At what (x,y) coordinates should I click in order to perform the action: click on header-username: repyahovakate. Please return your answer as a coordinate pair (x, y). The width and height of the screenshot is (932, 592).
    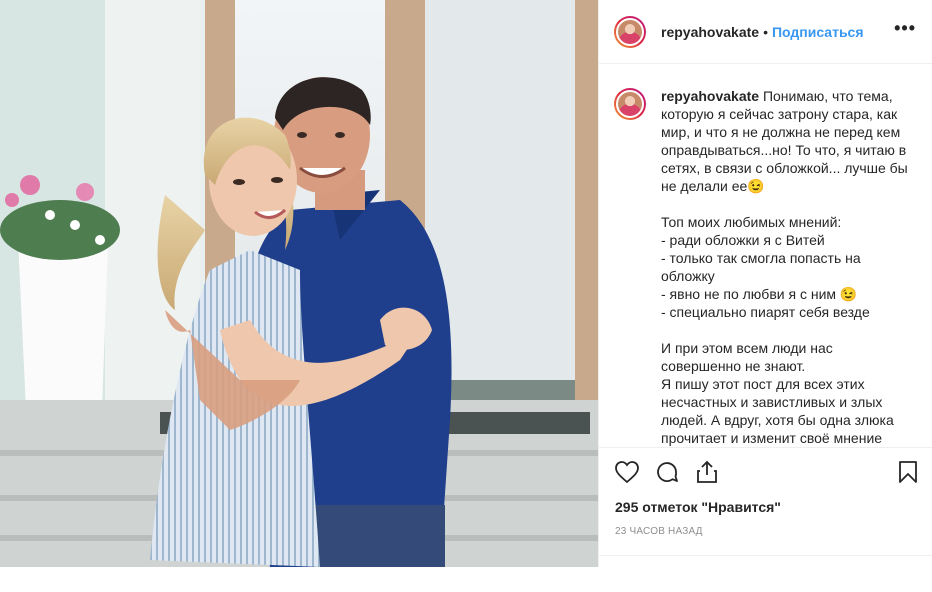
    Looking at the image, I should click on (710, 32).